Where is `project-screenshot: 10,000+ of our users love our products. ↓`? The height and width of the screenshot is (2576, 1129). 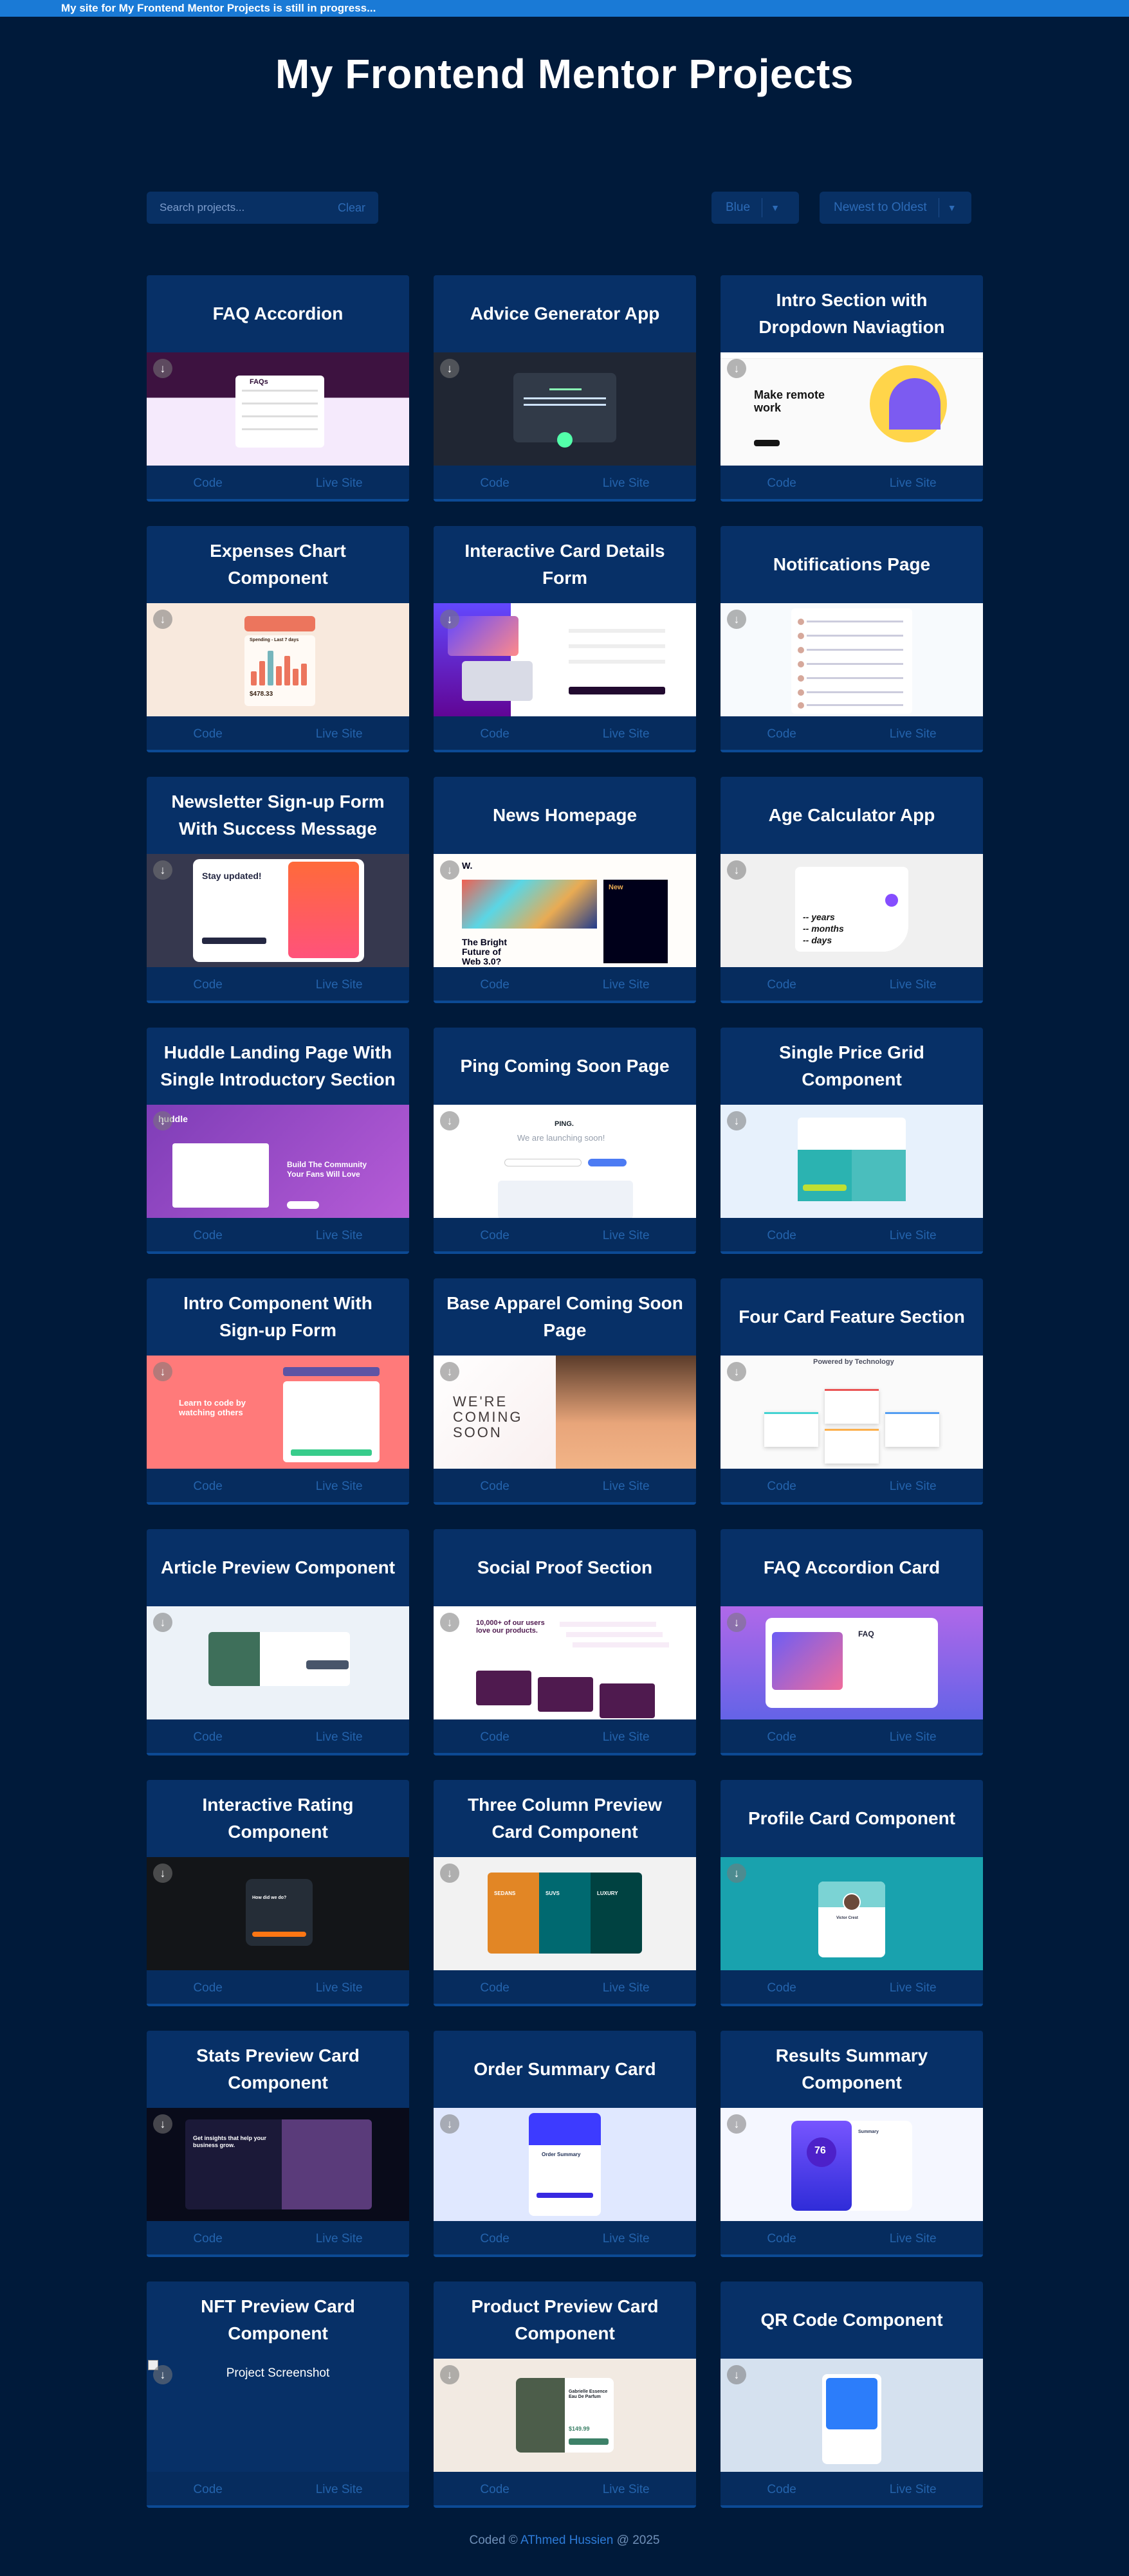
project-screenshot: 10,000+ of our users love our products. ↓ is located at coordinates (565, 1662).